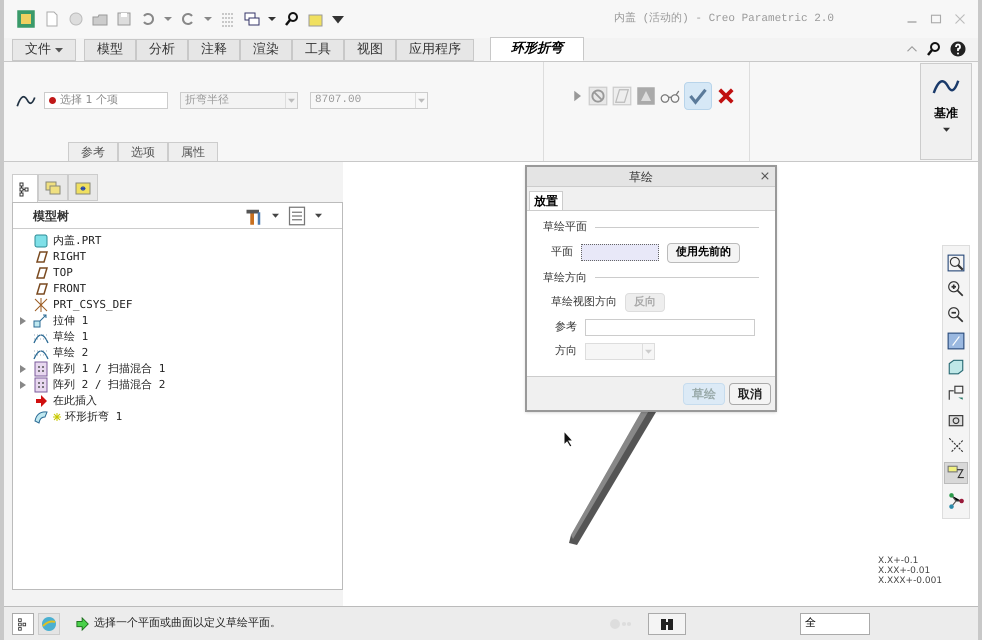 The height and width of the screenshot is (640, 982). I want to click on browser-toggle, so click(49, 623).